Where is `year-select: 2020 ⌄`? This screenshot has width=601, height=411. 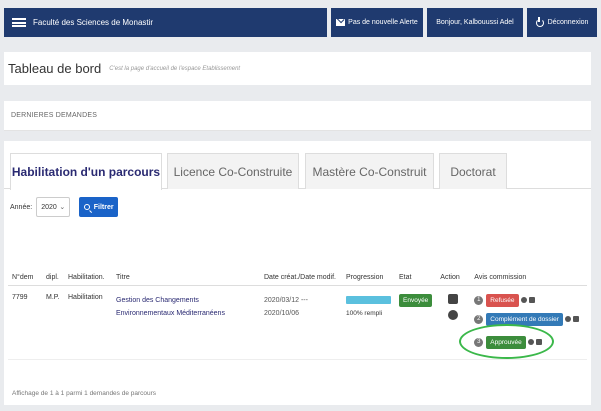 year-select: 2020 ⌄ is located at coordinates (53, 207).